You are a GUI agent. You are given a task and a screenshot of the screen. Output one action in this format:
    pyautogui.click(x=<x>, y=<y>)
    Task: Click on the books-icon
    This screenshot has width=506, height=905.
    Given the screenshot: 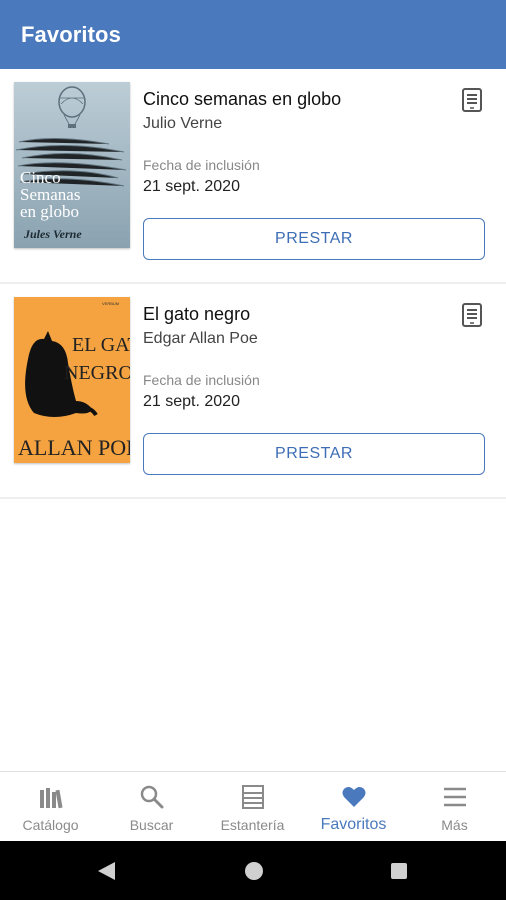 What is the action you would take?
    pyautogui.click(x=51, y=798)
    